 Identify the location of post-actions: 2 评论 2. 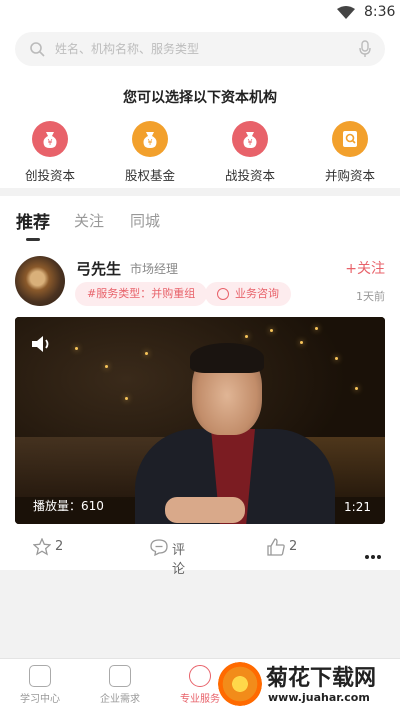
(200, 554).